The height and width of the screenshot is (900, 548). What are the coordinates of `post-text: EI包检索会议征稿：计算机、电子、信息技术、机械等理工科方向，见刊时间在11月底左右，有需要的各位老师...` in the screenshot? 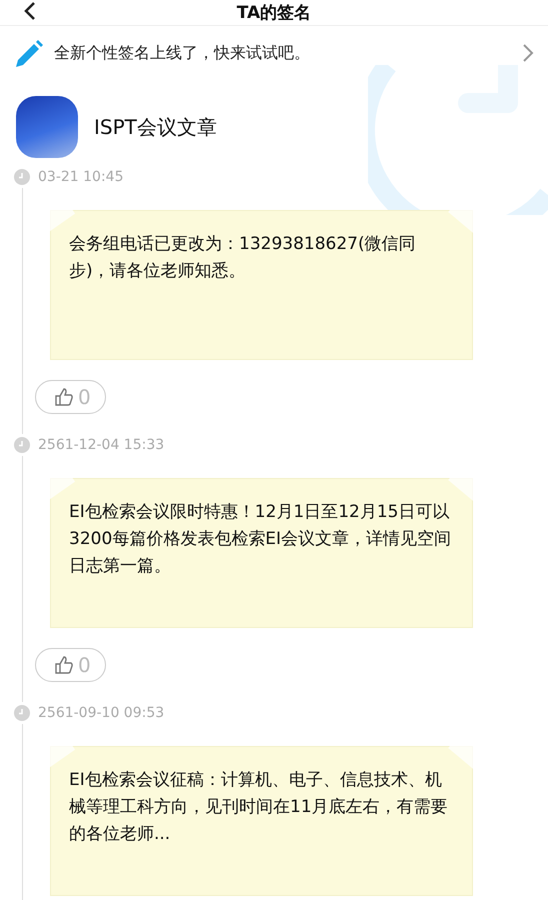 It's located at (259, 807).